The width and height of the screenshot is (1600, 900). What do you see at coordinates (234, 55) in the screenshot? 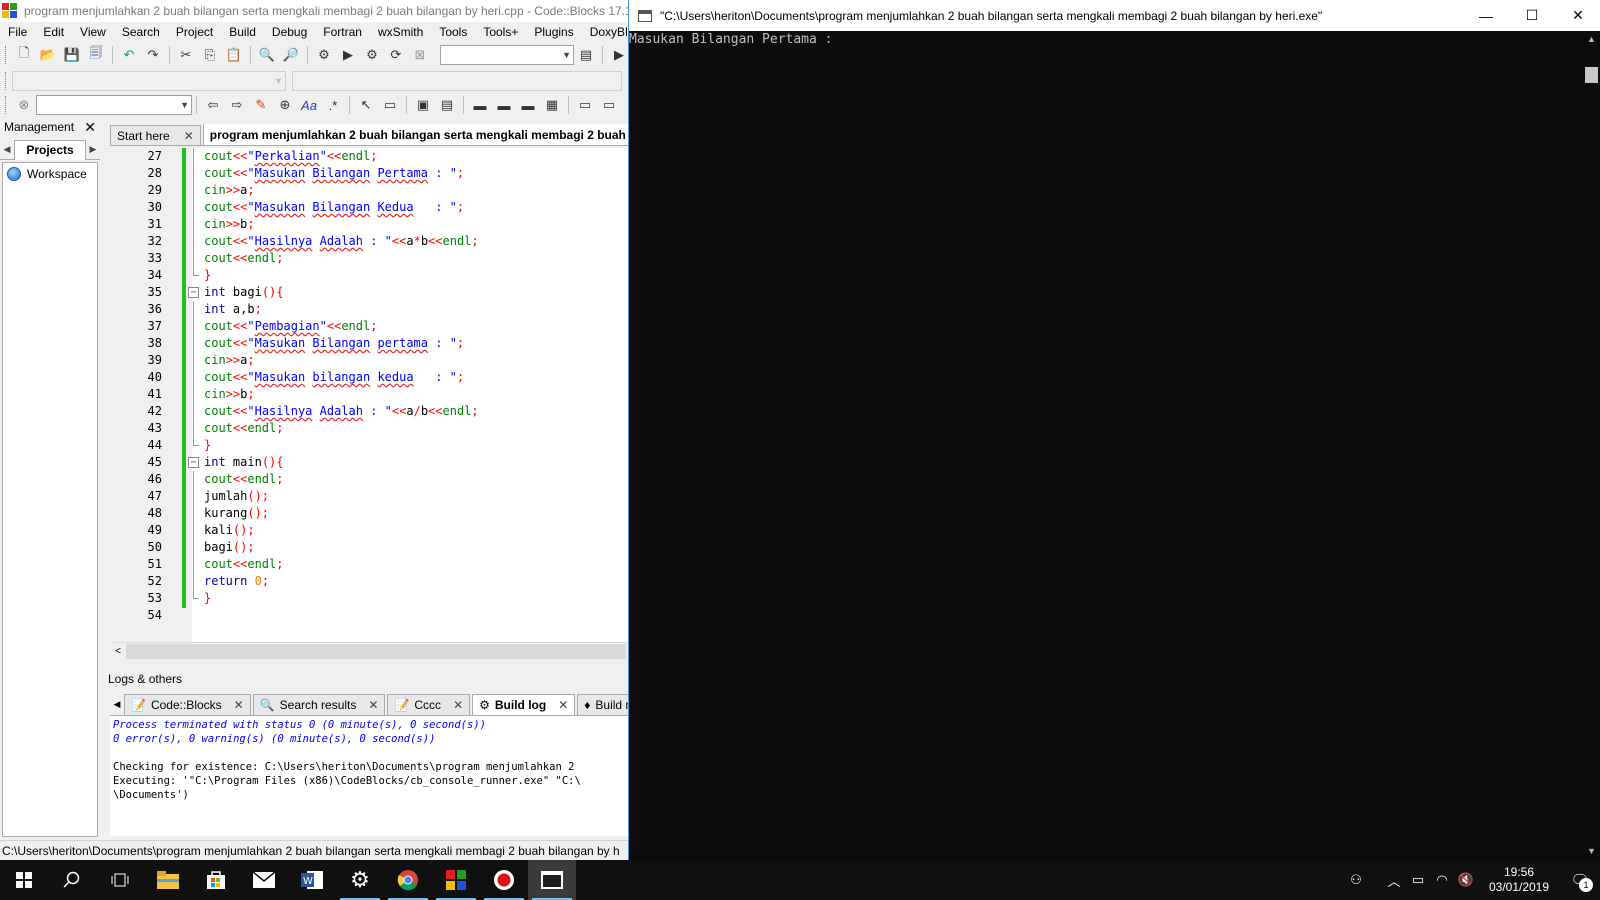
I see `paste-icon: 📋` at bounding box center [234, 55].